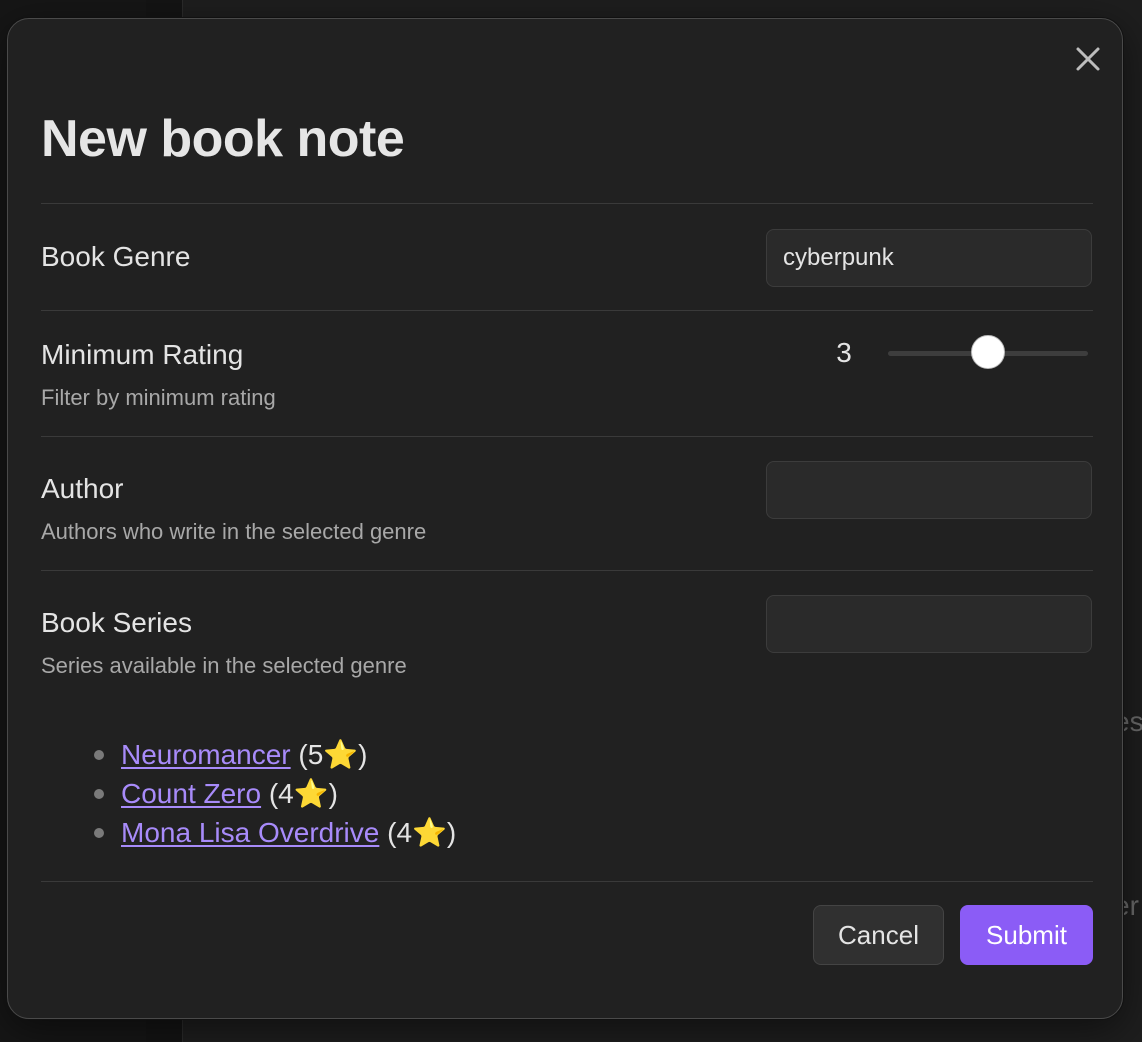  I want to click on close-button, so click(1088, 59).